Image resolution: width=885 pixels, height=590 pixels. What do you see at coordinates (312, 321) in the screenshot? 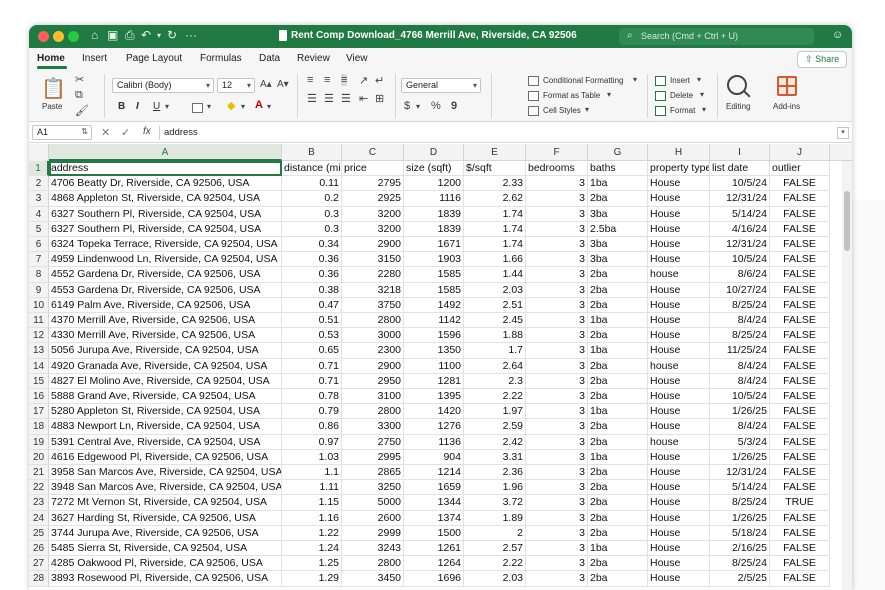
I see `cell-distance: 0.51` at bounding box center [312, 321].